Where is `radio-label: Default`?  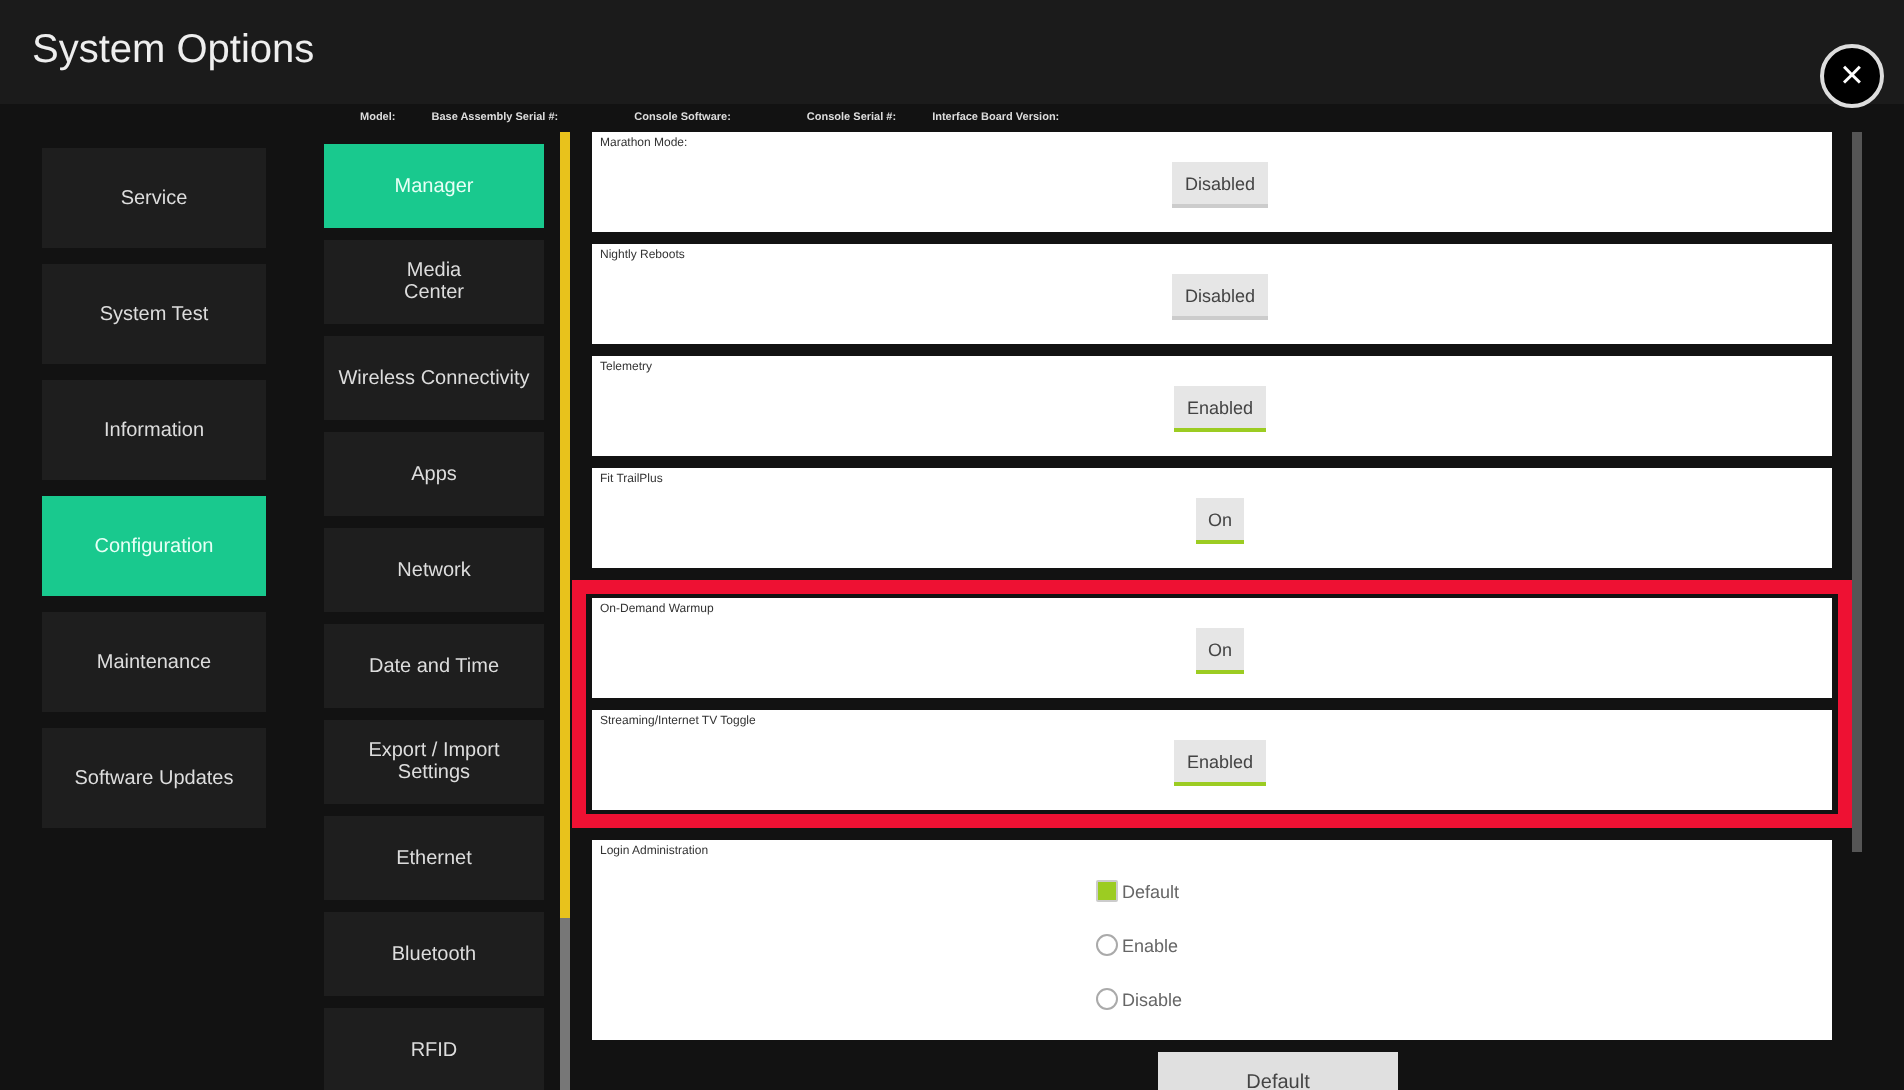 radio-label: Default is located at coordinates (1151, 891).